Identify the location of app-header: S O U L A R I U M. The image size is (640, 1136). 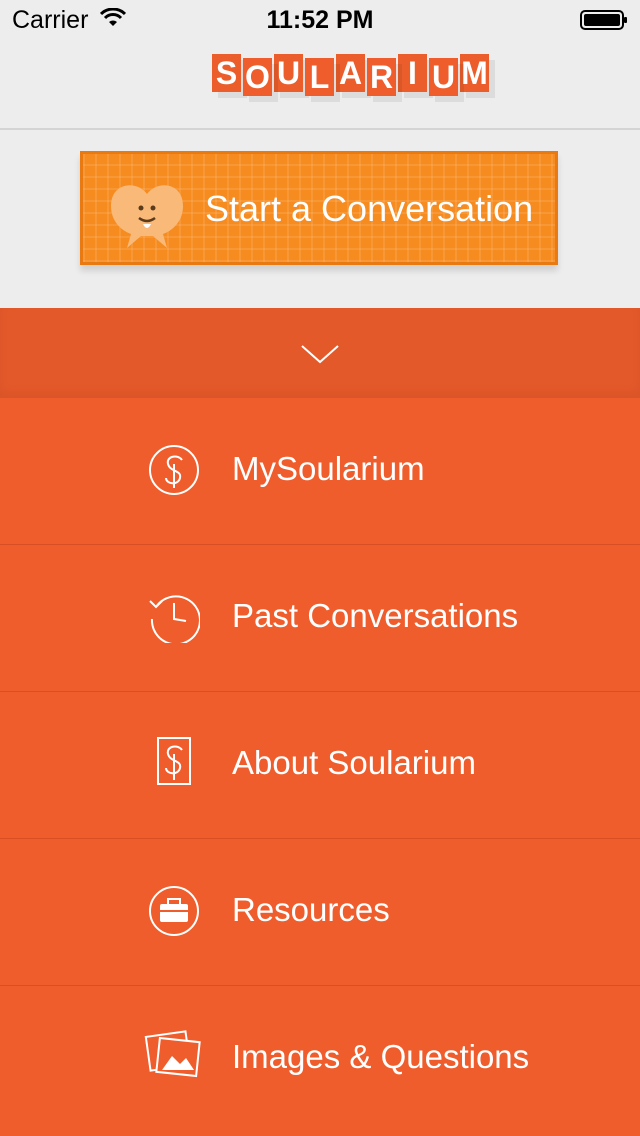
(320, 85).